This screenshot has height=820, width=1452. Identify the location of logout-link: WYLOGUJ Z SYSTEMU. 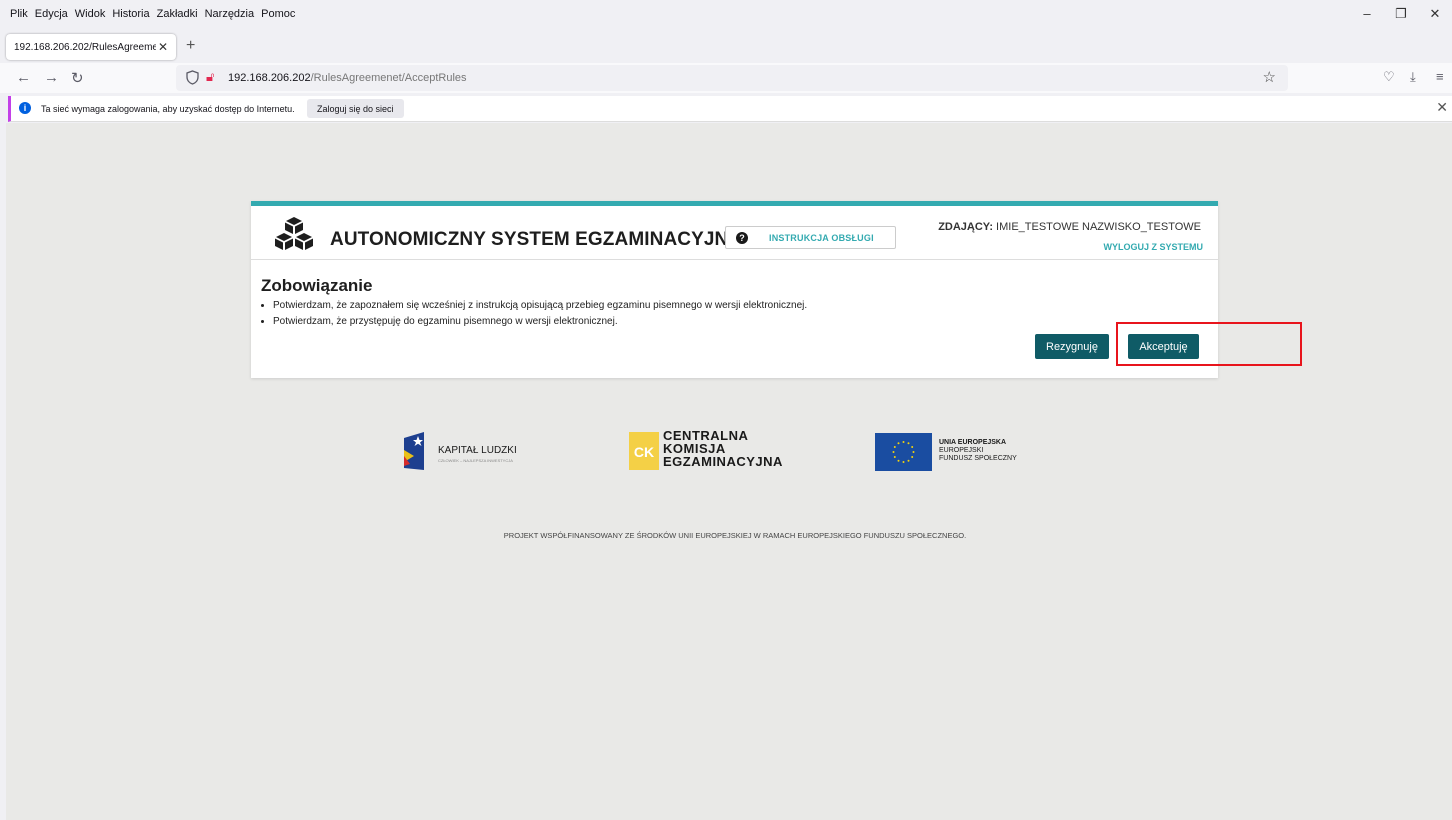
(1153, 247).